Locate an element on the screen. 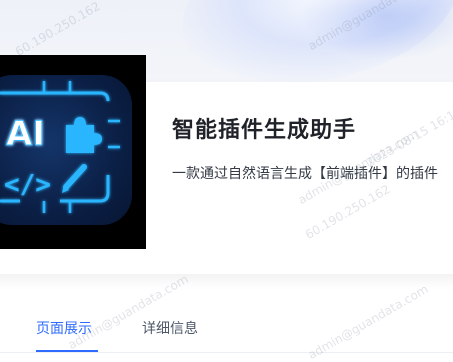 The width and height of the screenshot is (453, 362). logo-ai-text: AI is located at coordinates (25, 134).